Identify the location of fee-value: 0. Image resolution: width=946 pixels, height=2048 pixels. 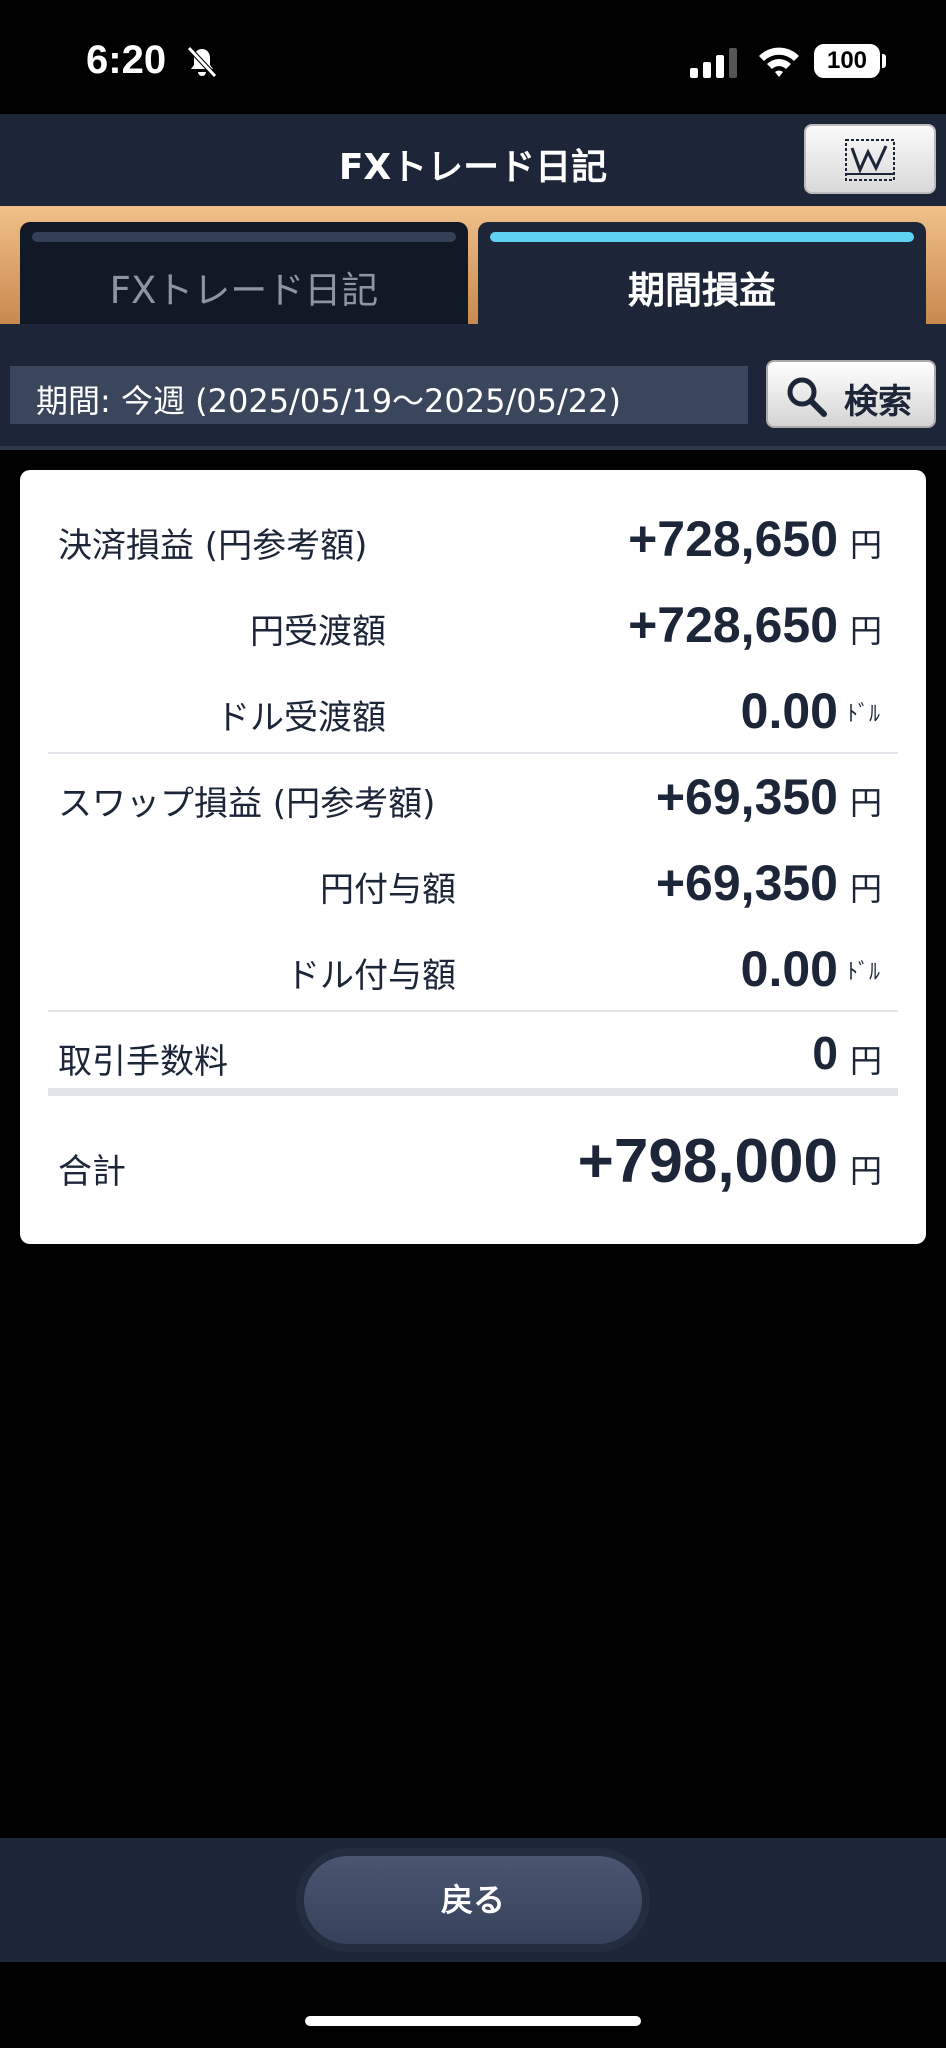
(825, 1053).